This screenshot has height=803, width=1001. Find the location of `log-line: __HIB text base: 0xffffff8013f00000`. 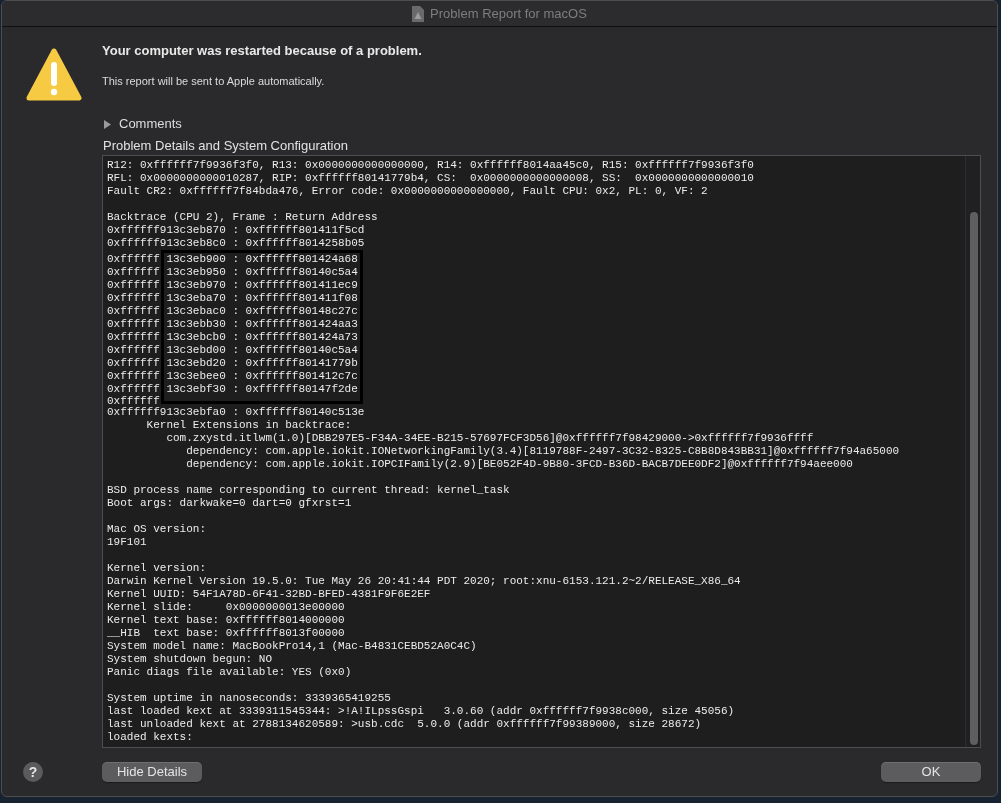

log-line: __HIB text base: 0xffffff8013f00000 is located at coordinates (226, 633).